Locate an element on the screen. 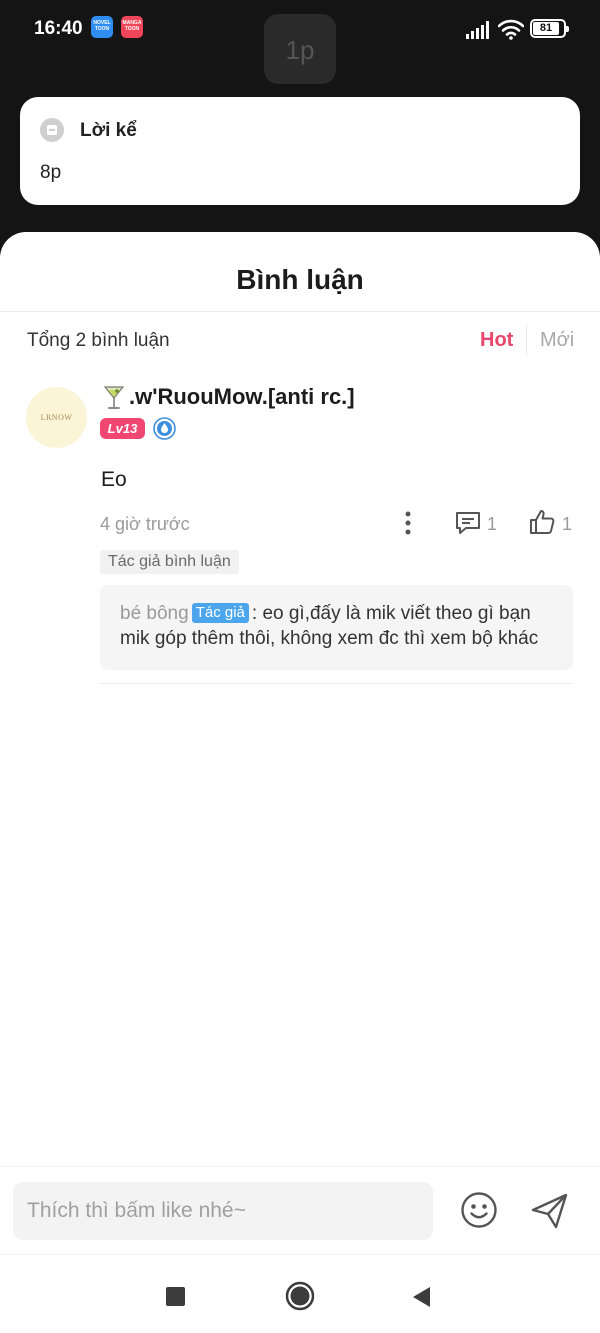 The height and width of the screenshot is (1333, 600). system-nav-bar is located at coordinates (300, 1293).